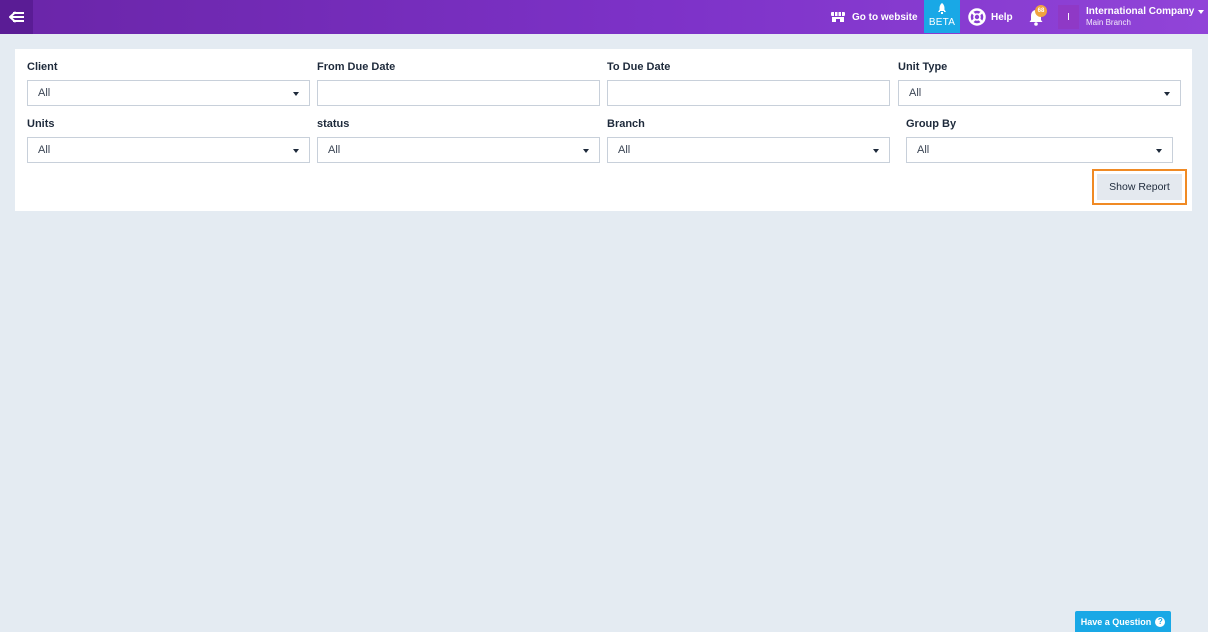  What do you see at coordinates (885, 17) in the screenshot?
I see `go-to-website-label: Go to website` at bounding box center [885, 17].